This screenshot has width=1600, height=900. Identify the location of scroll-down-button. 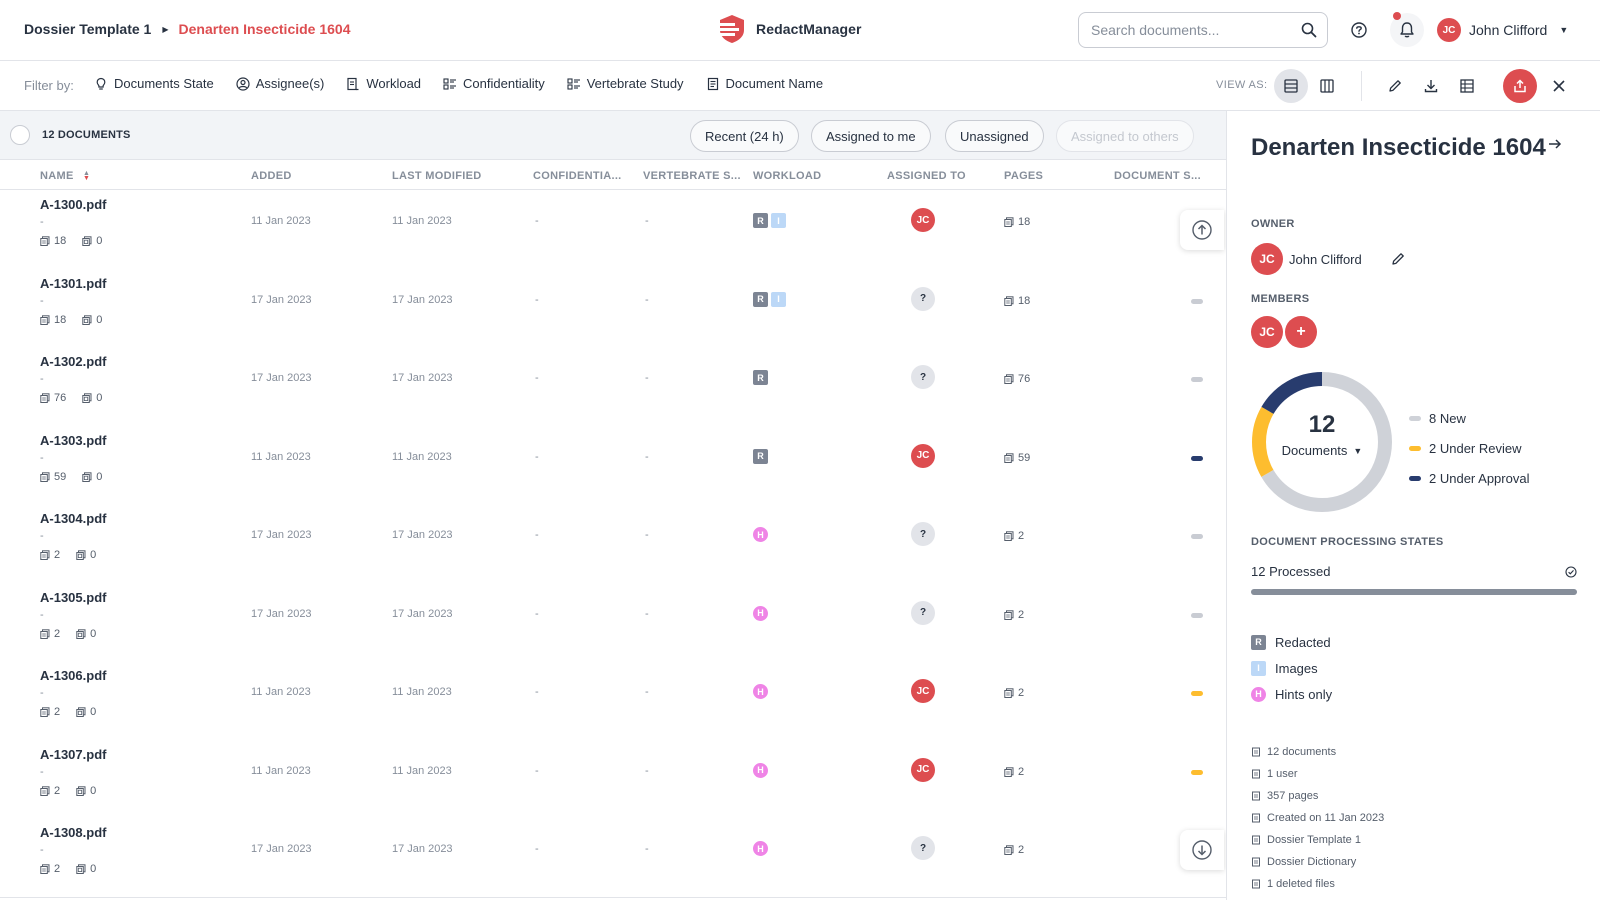
(1202, 850).